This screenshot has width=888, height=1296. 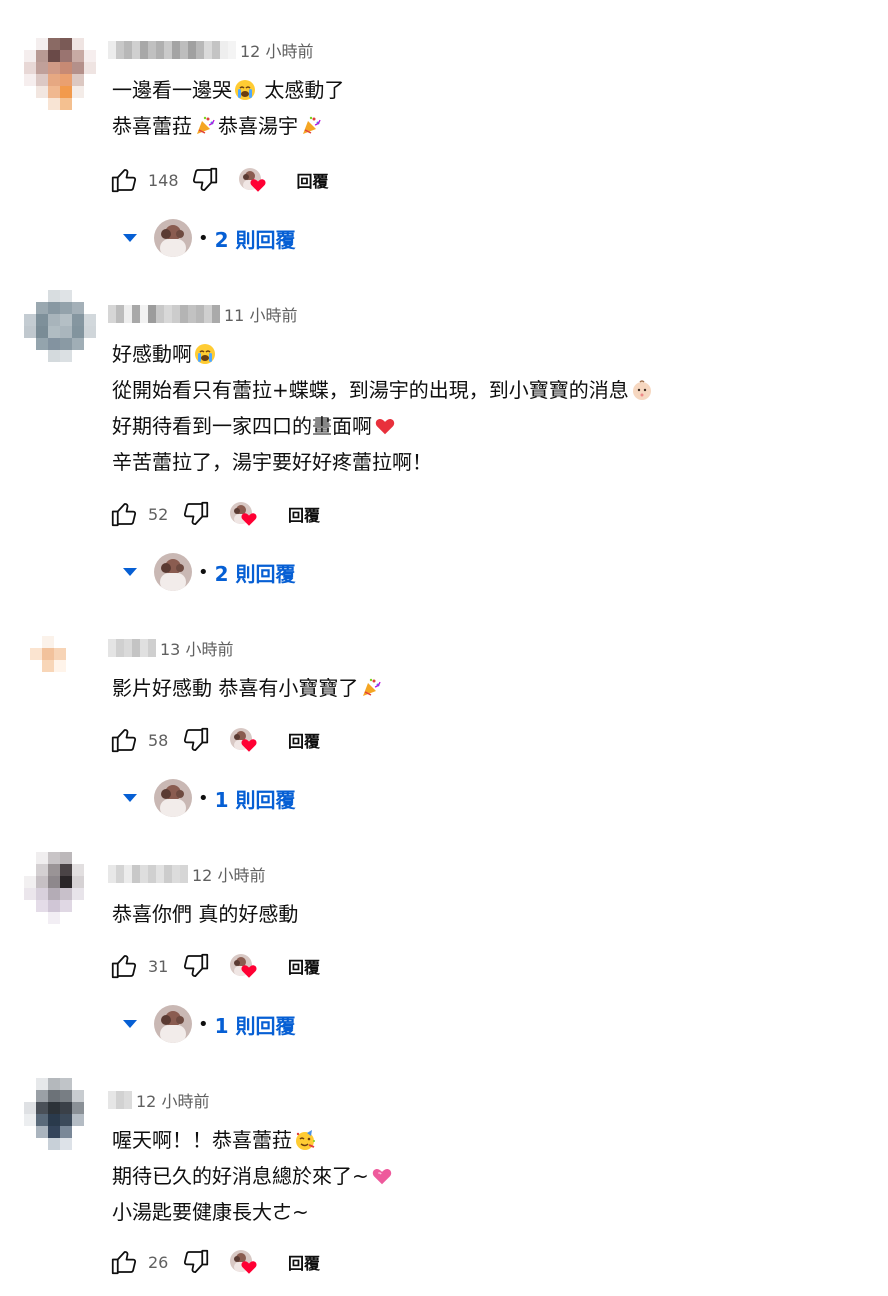 What do you see at coordinates (228, 108) in the screenshot?
I see `comment-text: 一邊看一邊哭 太感動了 恭喜蕾菈 恭喜湯宇` at bounding box center [228, 108].